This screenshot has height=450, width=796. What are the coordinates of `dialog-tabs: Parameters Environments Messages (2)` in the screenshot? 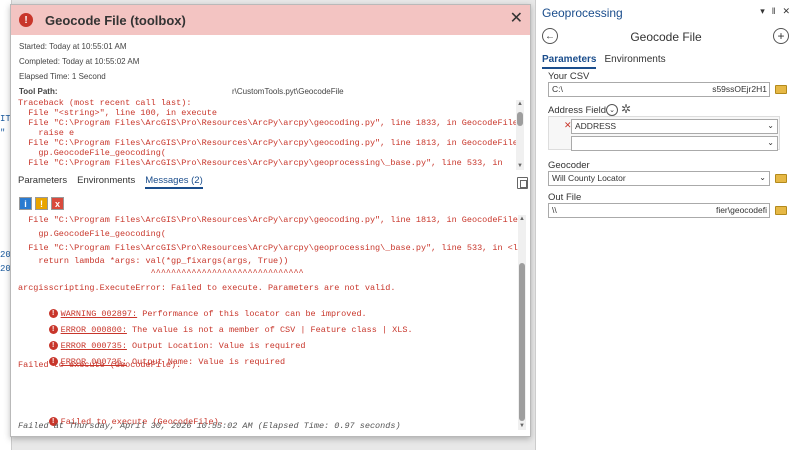 It's located at (110, 182).